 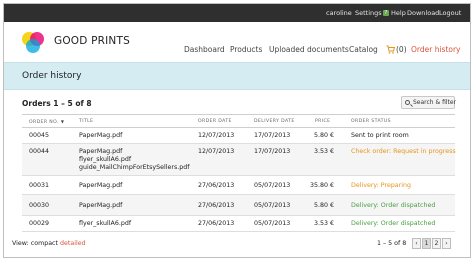 I want to click on order-title: guide_MailChimpForEtsySellers.pdf, so click(x=134, y=167).